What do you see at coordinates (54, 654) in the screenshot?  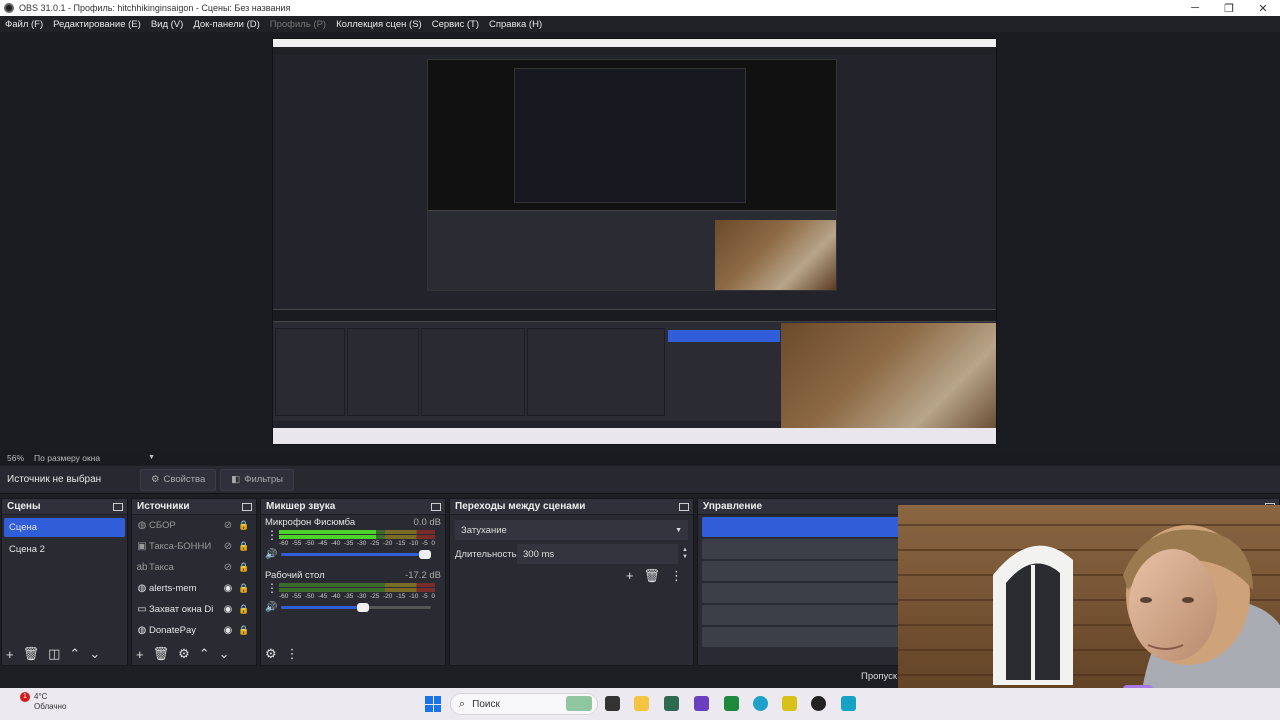 I see `filters-icon: ◫` at bounding box center [54, 654].